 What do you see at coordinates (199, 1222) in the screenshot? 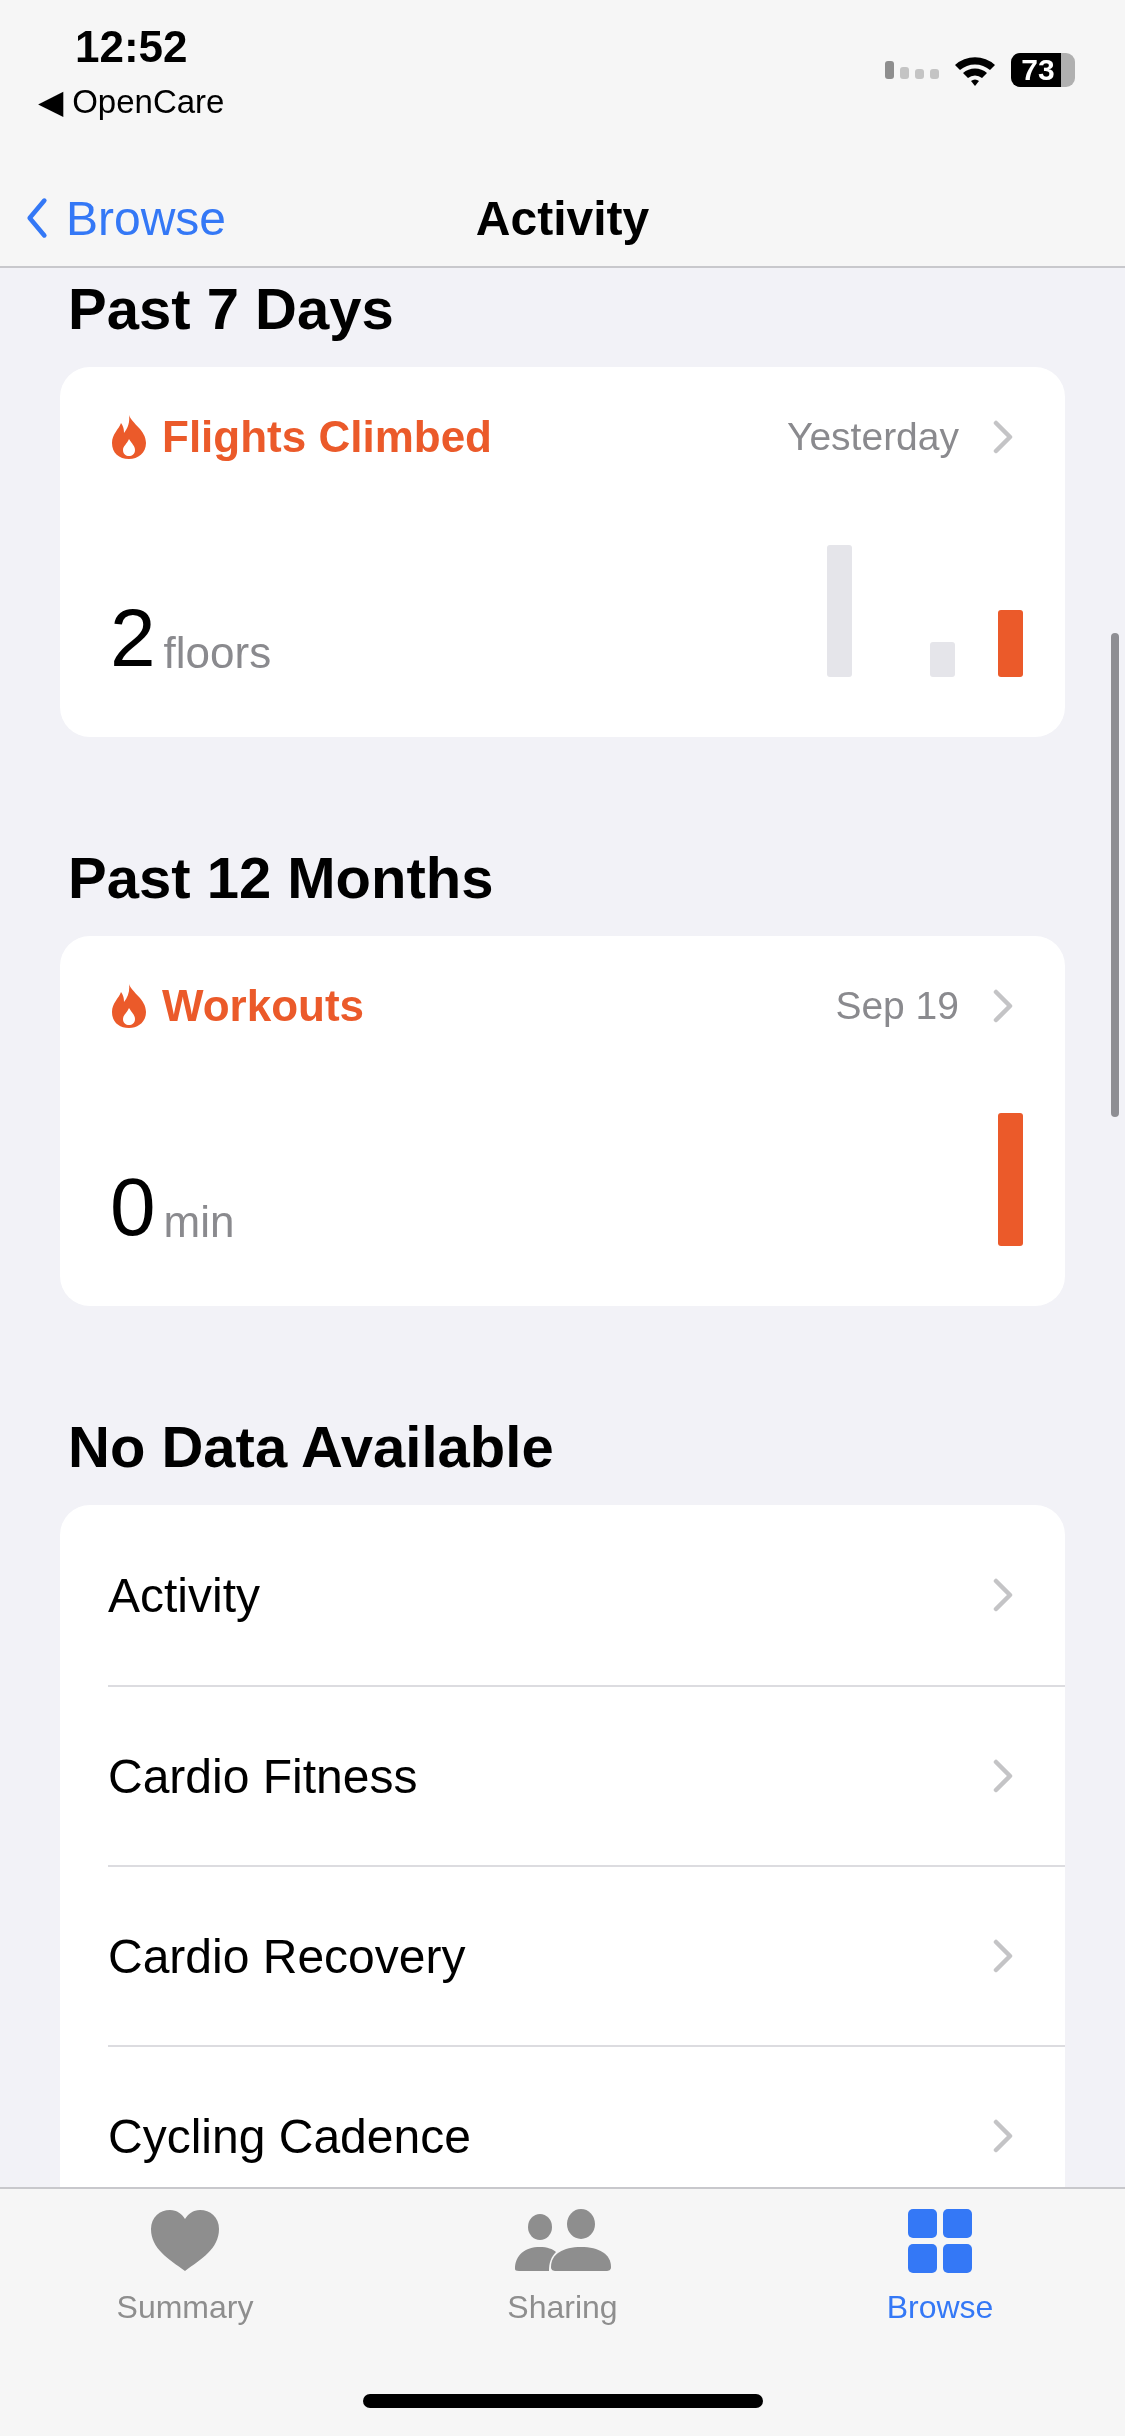
I see `metric-unit: min` at bounding box center [199, 1222].